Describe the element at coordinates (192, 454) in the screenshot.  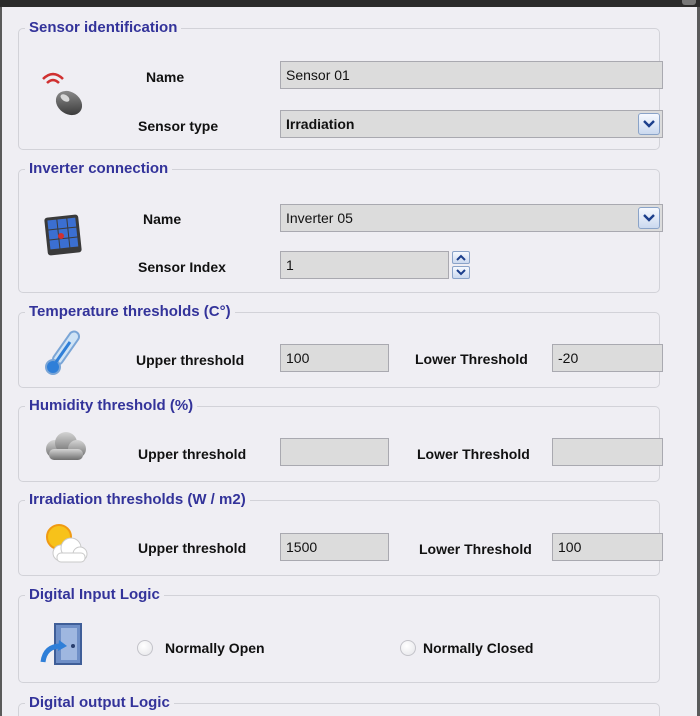
I see `humidity-upper-label: Upper threshold` at that location.